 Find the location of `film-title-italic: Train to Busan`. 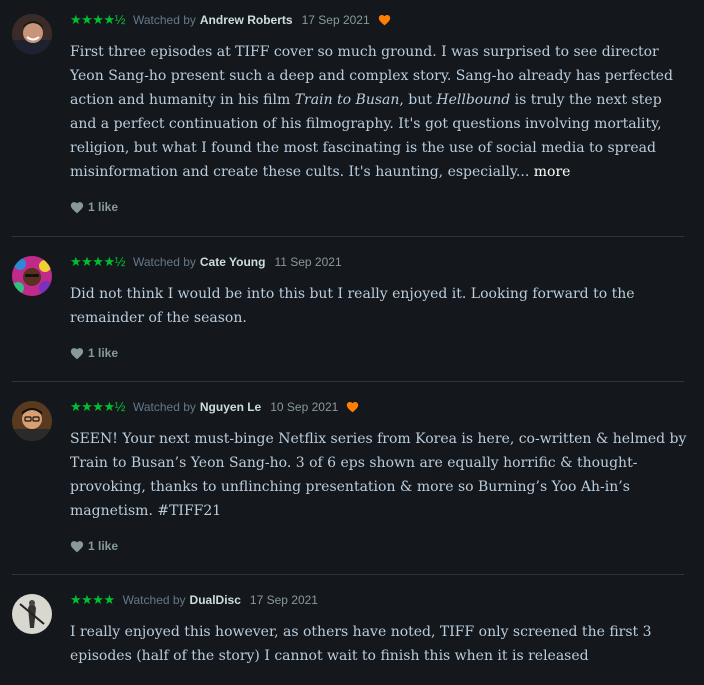

film-title-italic: Train to Busan is located at coordinates (347, 100).